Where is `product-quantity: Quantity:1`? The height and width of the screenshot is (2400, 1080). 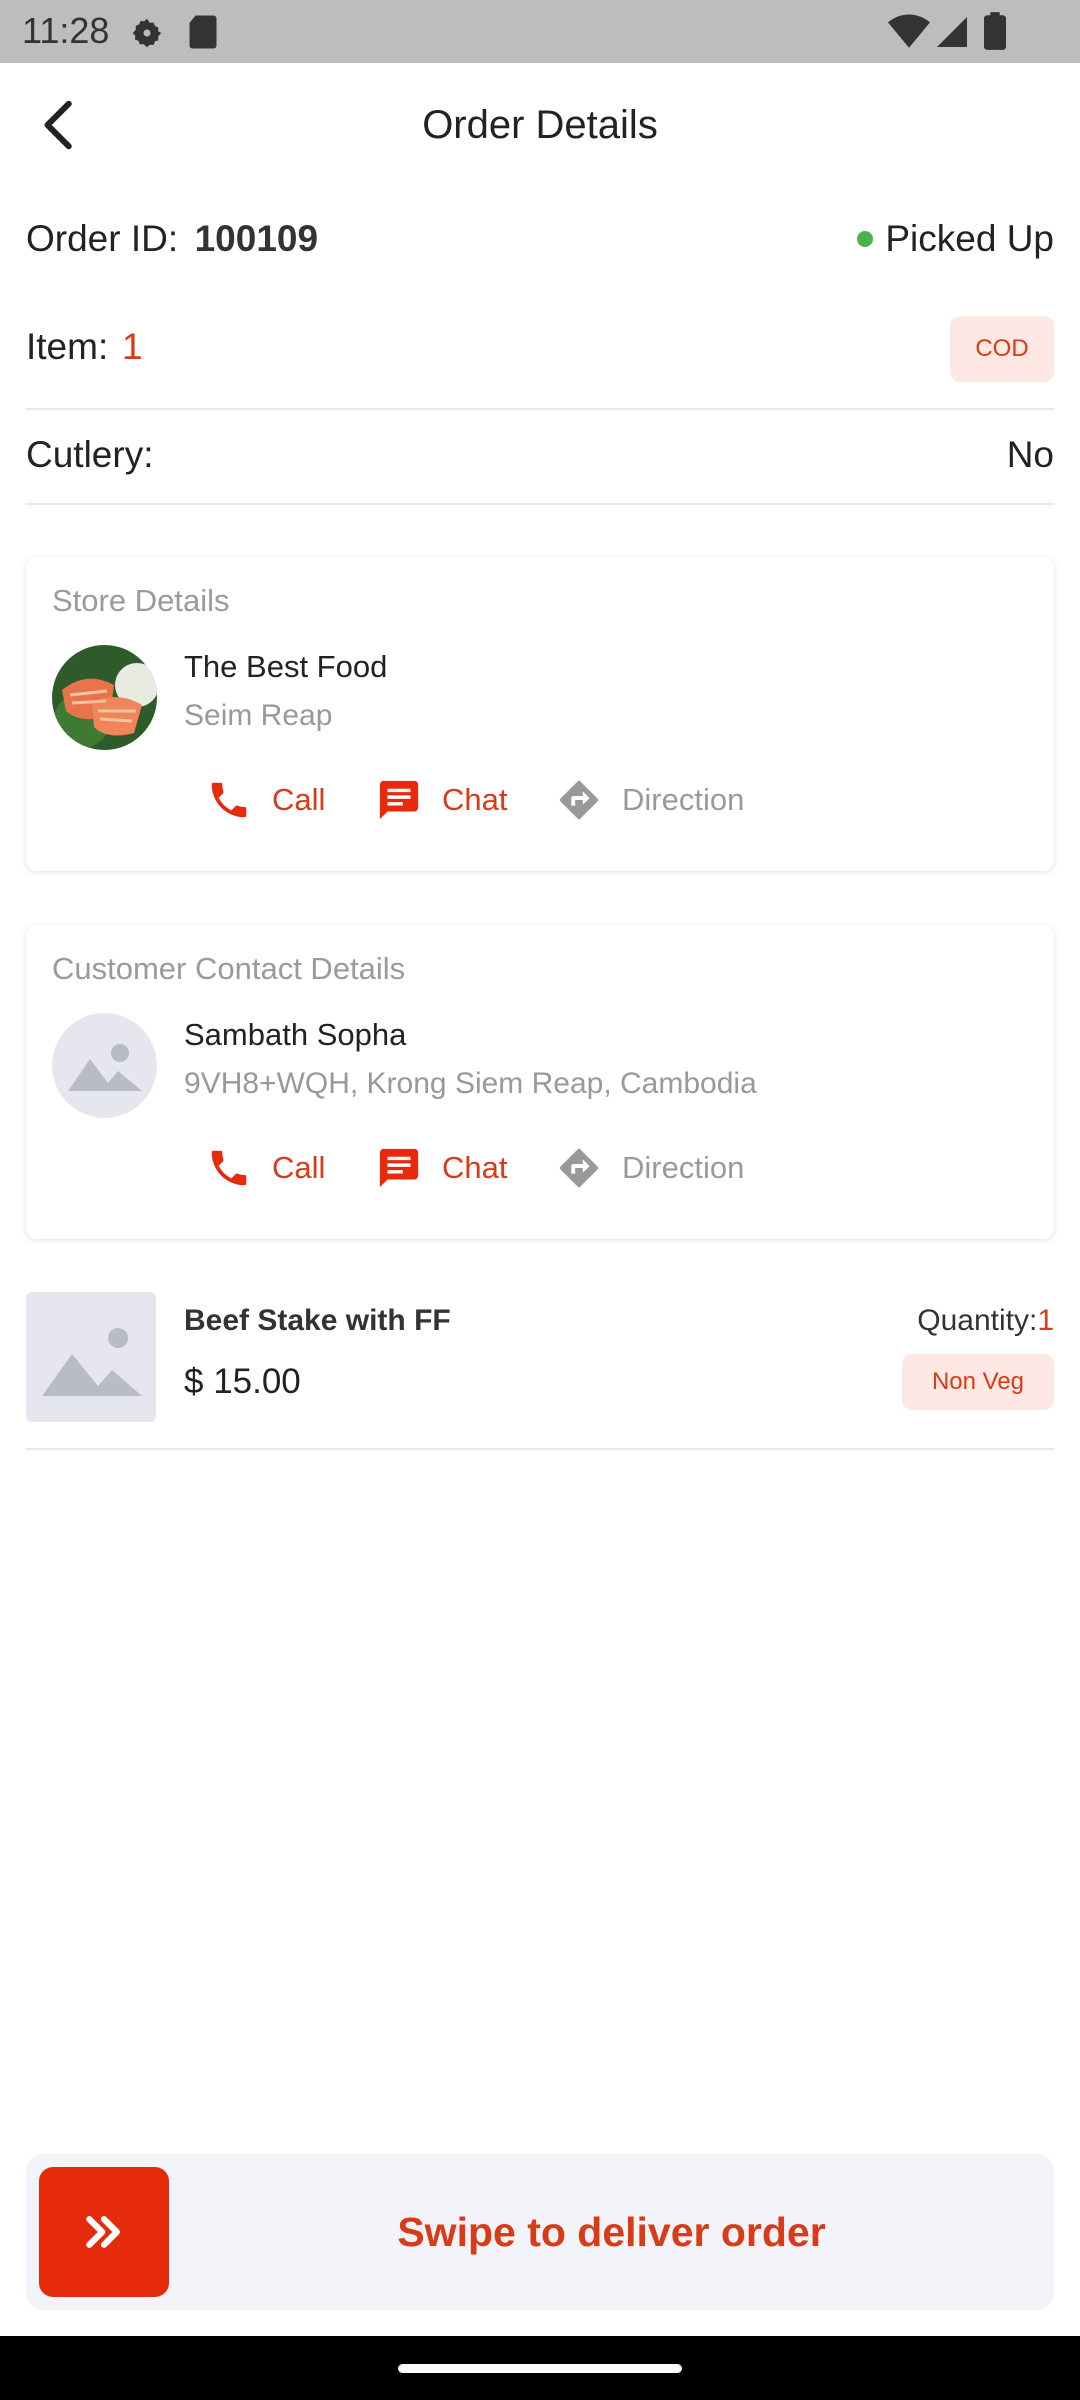 product-quantity: Quantity:1 is located at coordinates (985, 1321).